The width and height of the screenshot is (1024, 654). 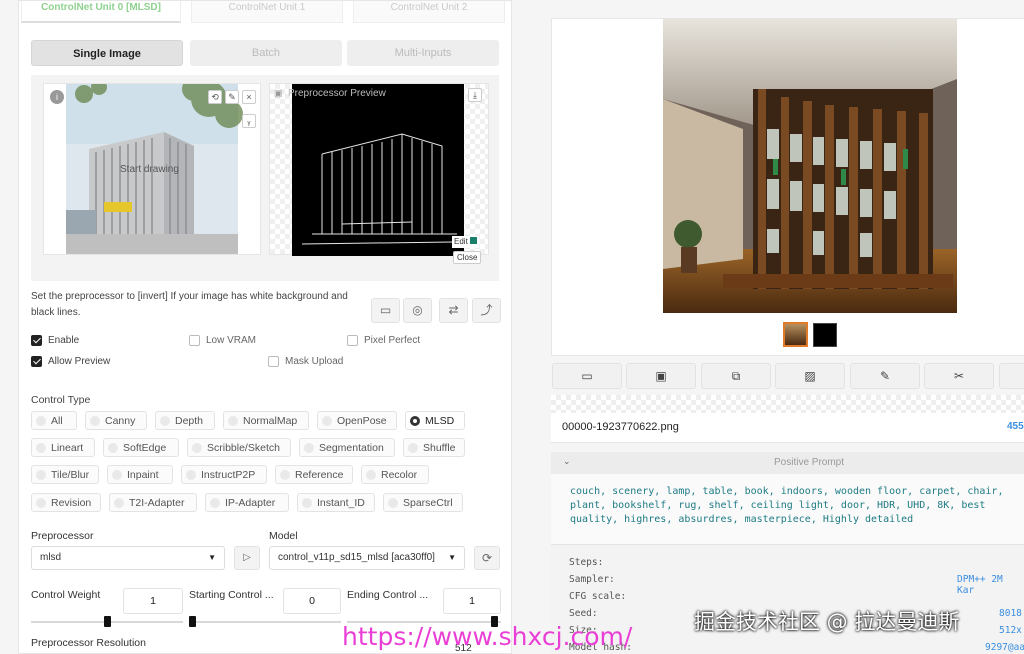 I want to click on folder-button: ▭, so click(x=587, y=376).